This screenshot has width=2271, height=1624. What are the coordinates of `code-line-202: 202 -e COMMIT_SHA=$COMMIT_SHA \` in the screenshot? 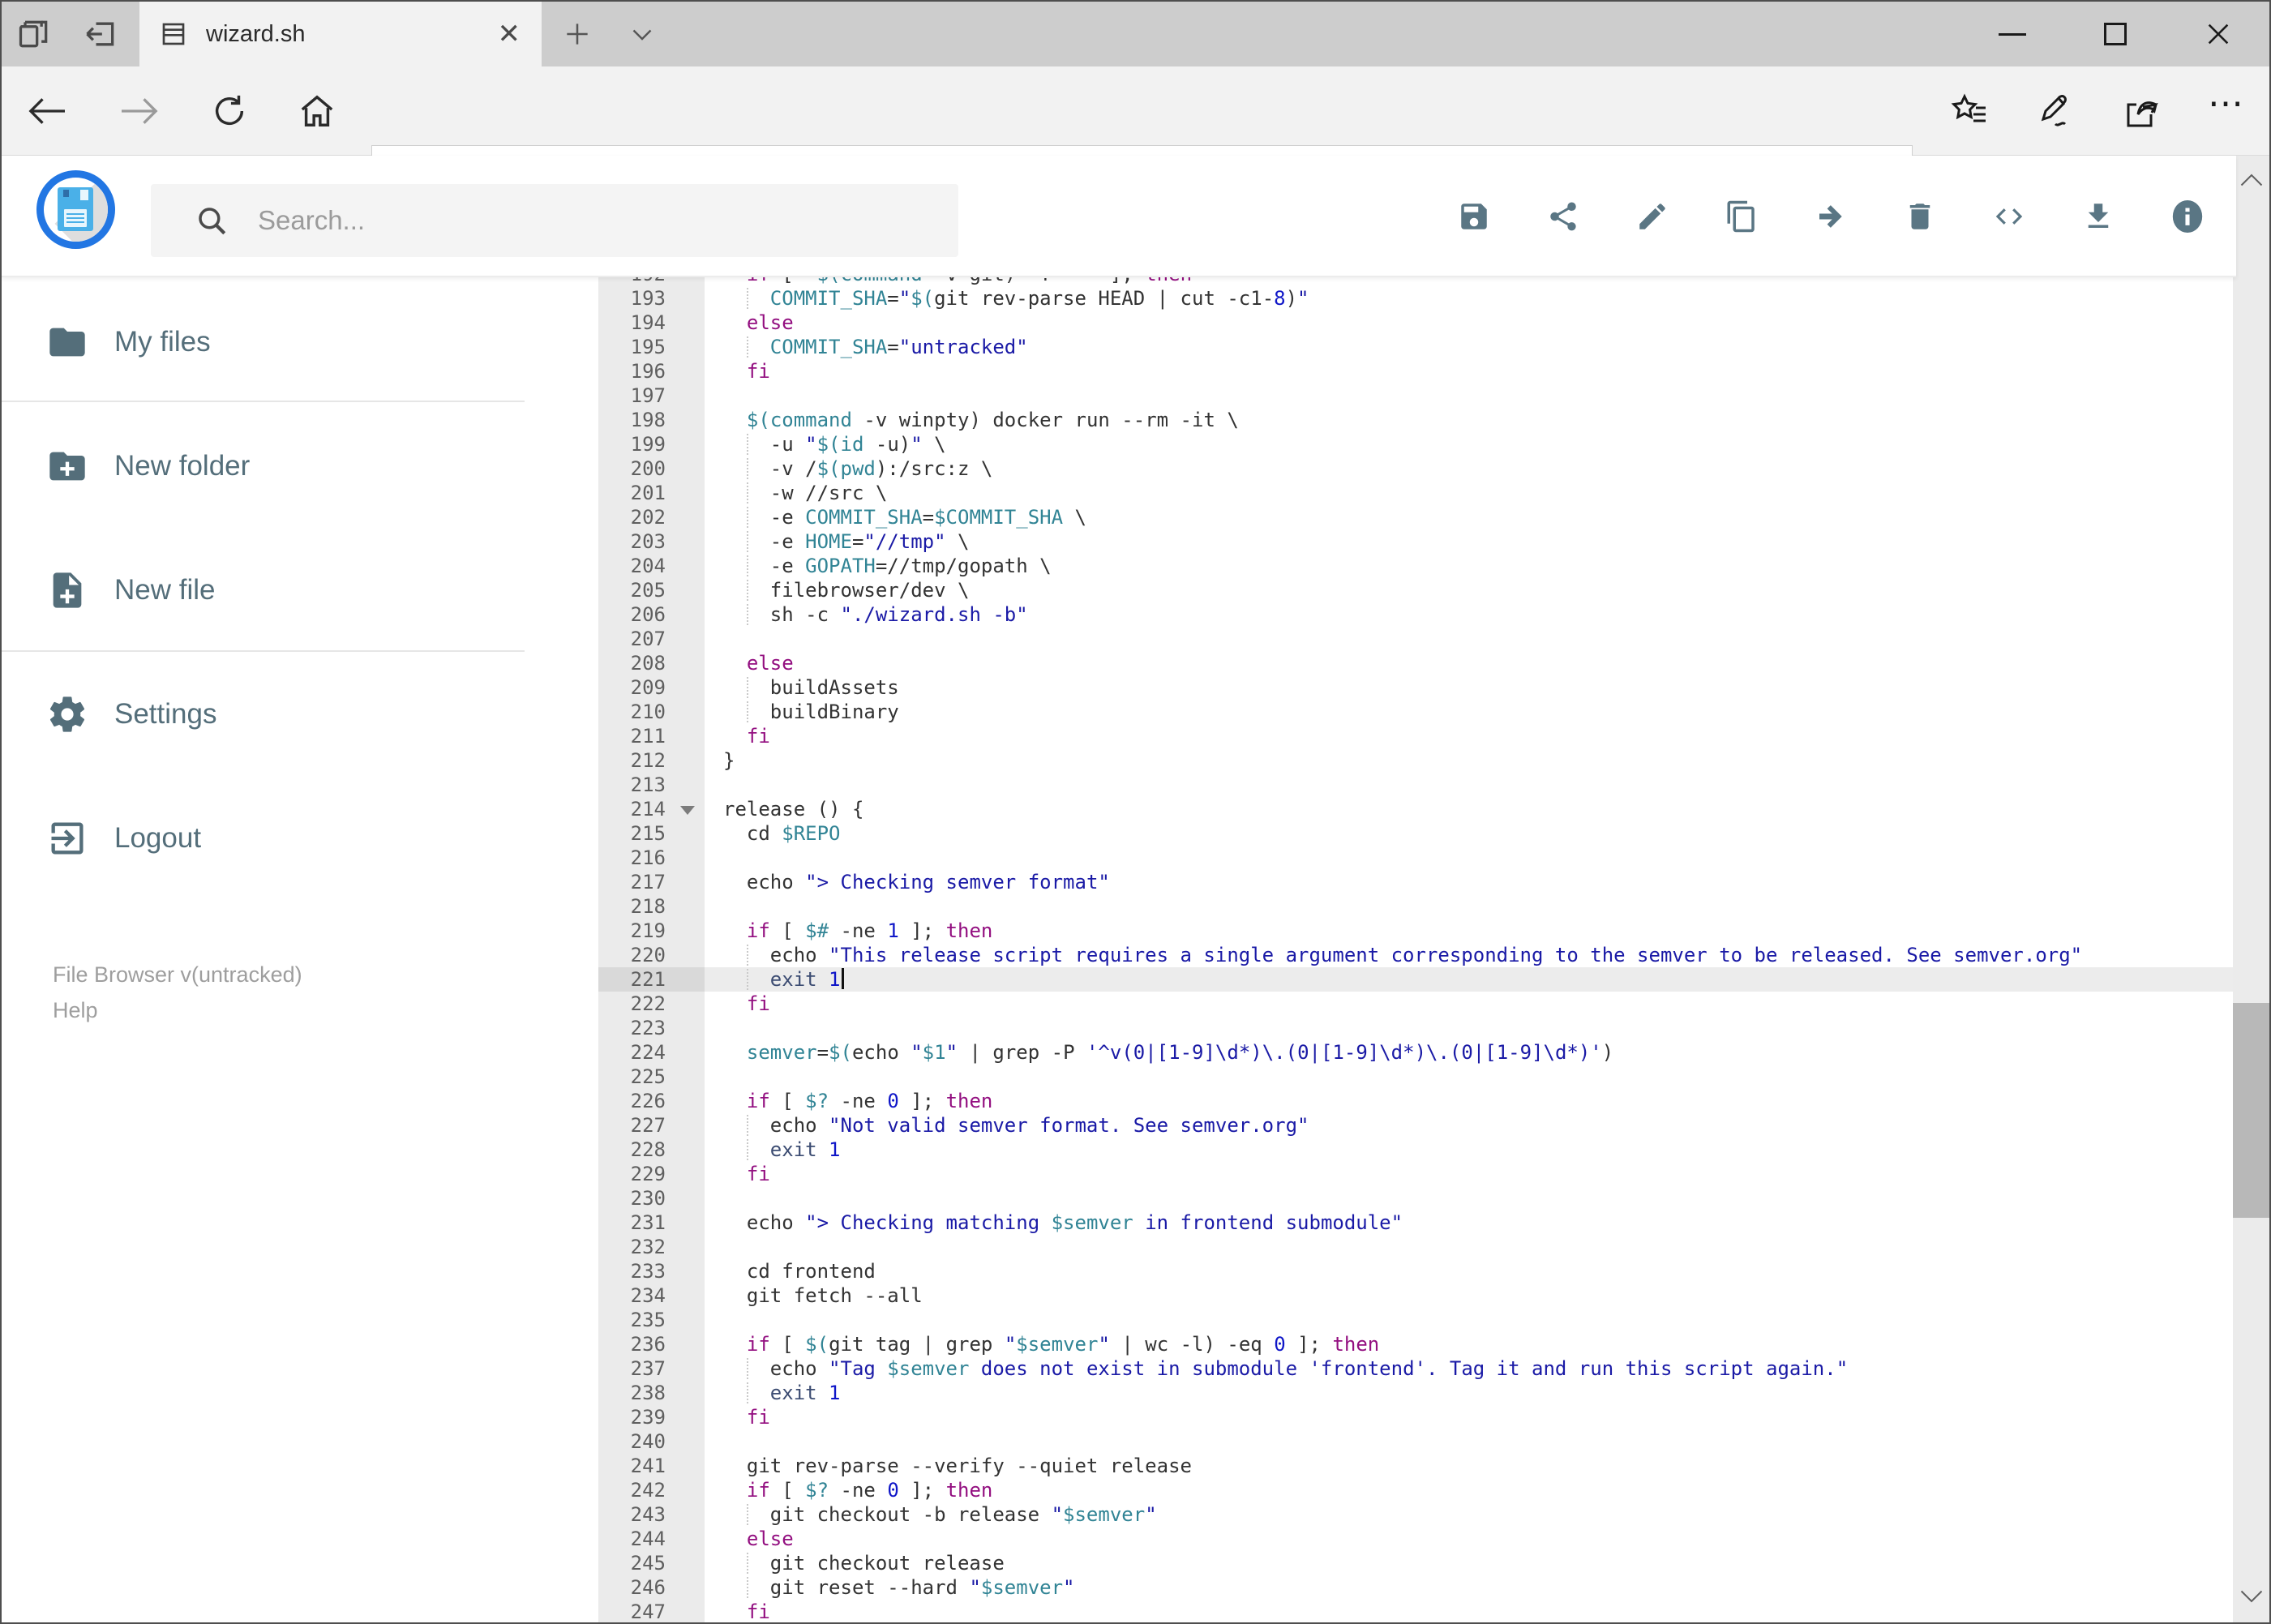 It's located at (1416, 517).